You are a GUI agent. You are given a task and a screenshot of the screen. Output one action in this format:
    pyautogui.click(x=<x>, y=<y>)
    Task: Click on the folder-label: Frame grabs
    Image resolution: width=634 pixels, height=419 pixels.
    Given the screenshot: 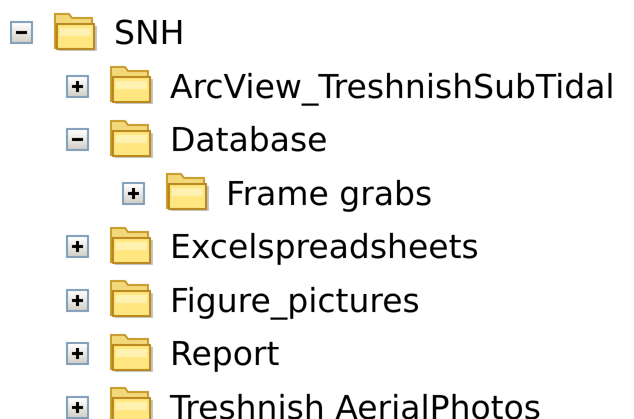 What is the action you would take?
    pyautogui.click(x=329, y=193)
    